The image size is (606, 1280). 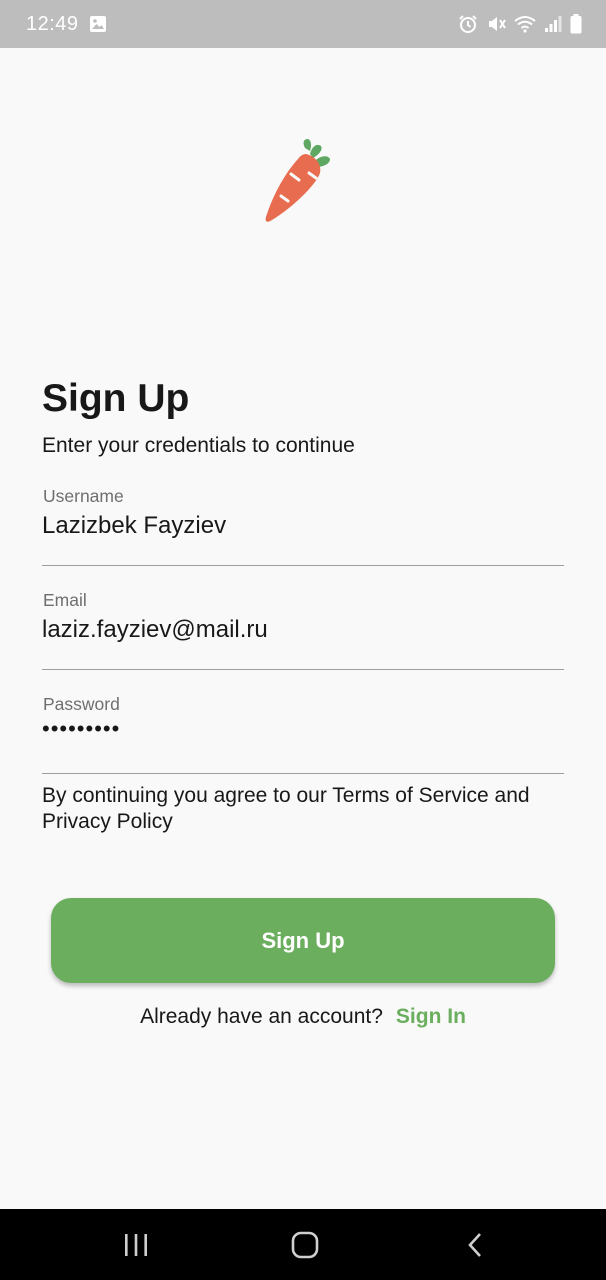 I want to click on signup-button: Sign Up, so click(x=303, y=940).